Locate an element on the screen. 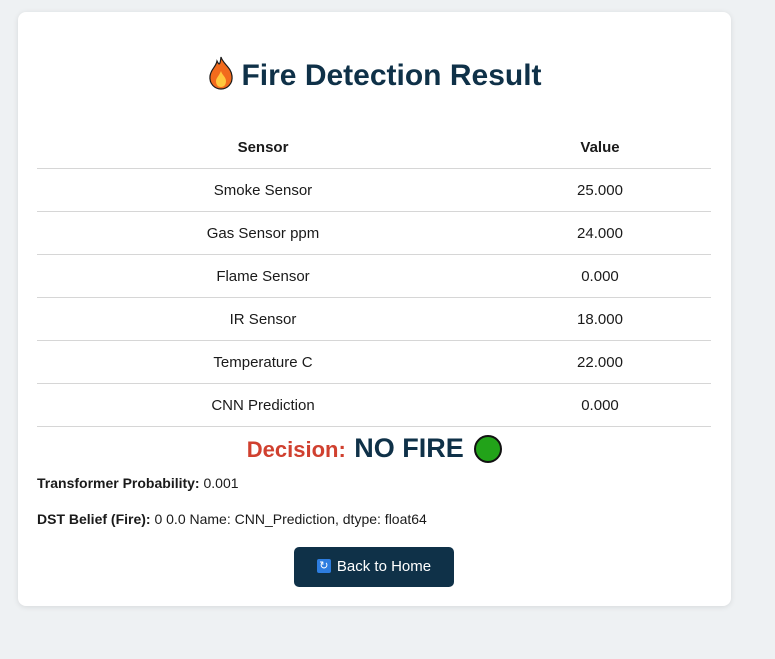 The height and width of the screenshot is (659, 775). sensor-name-cell: IR Sensor is located at coordinates (263, 319).